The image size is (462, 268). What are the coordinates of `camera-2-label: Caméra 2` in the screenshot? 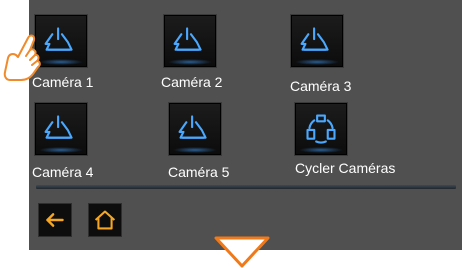 It's located at (192, 82).